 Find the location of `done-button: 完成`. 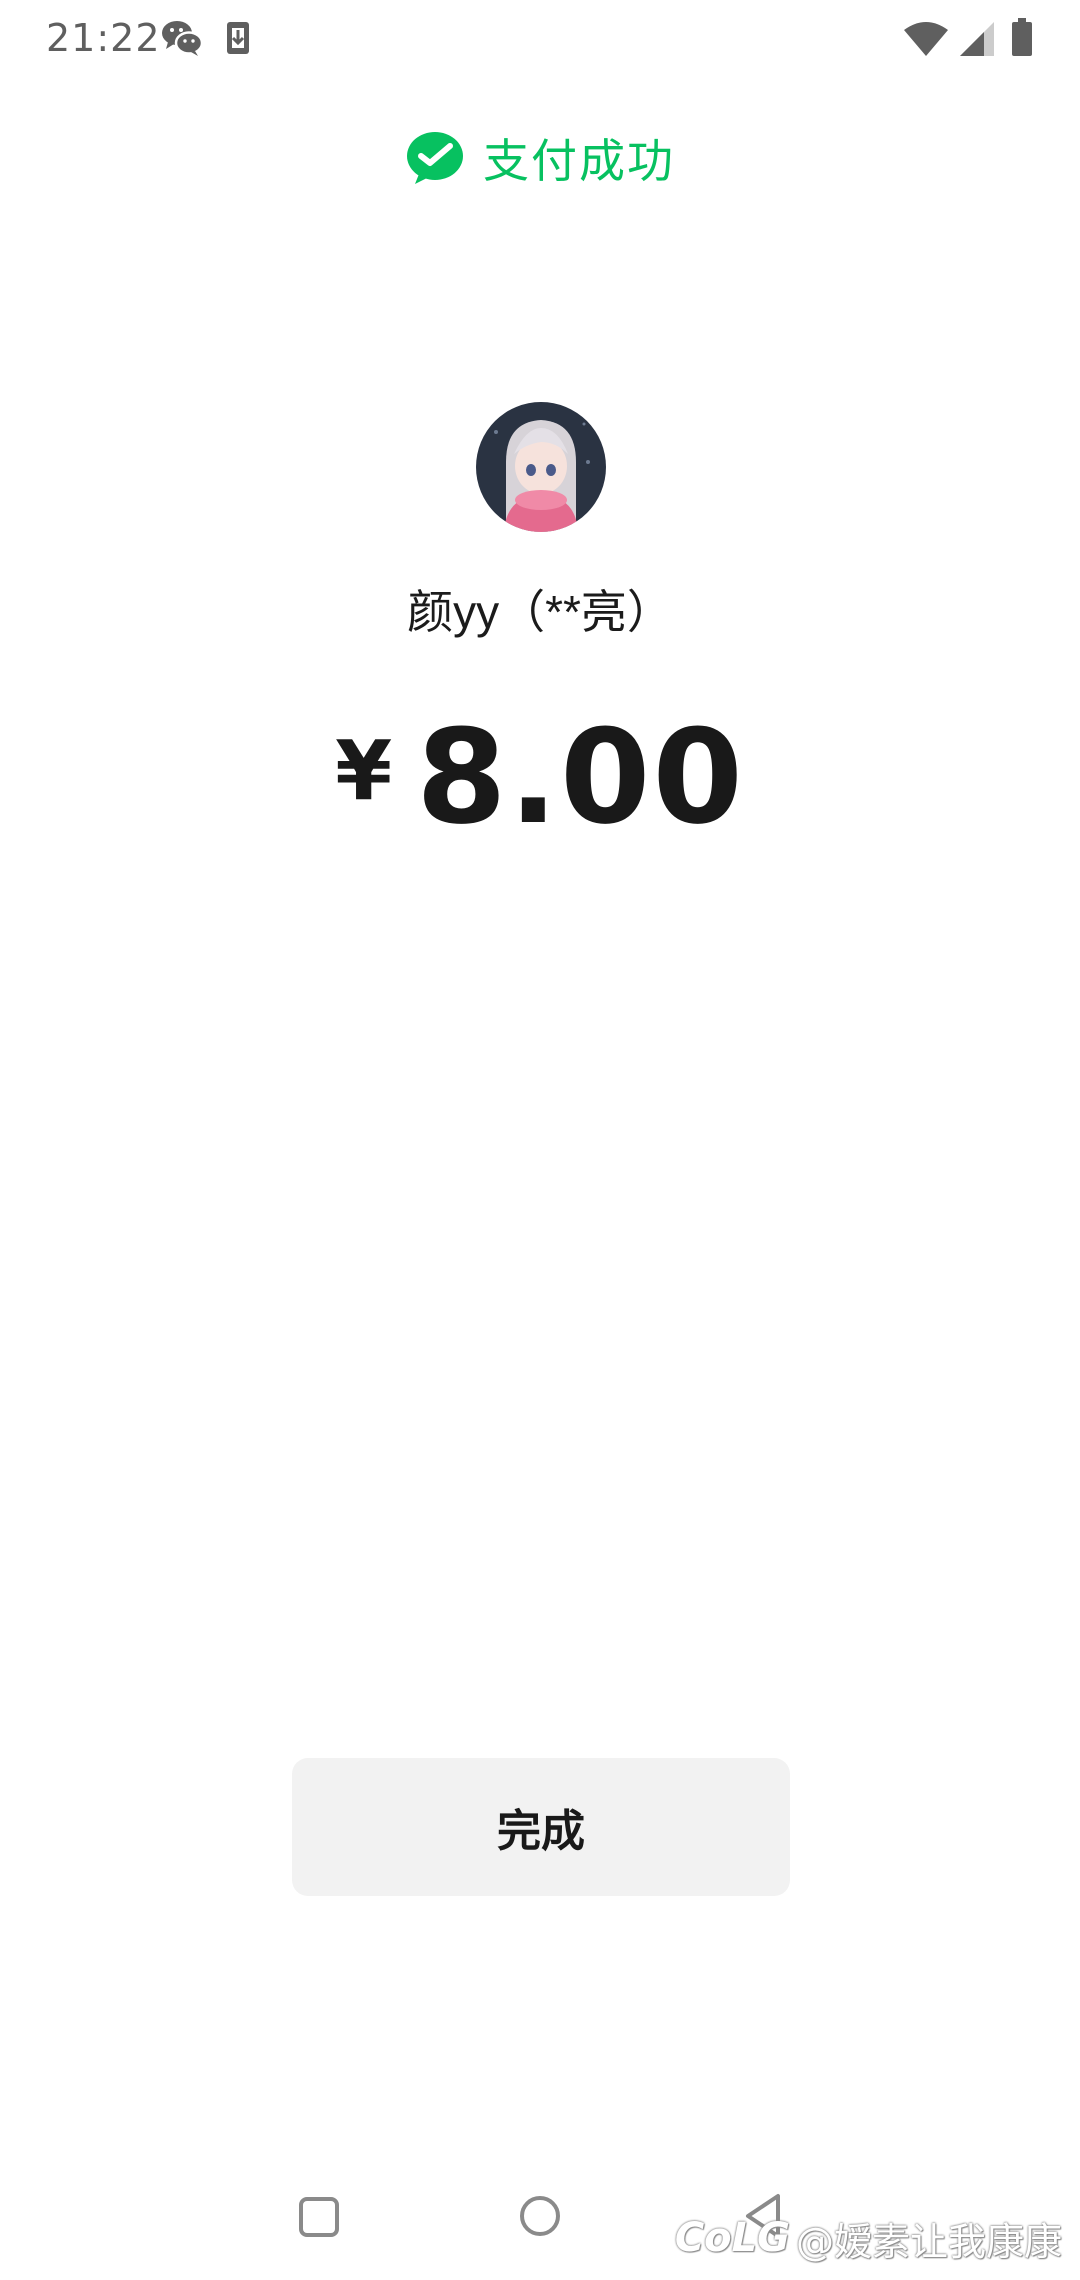

done-button: 完成 is located at coordinates (541, 1827).